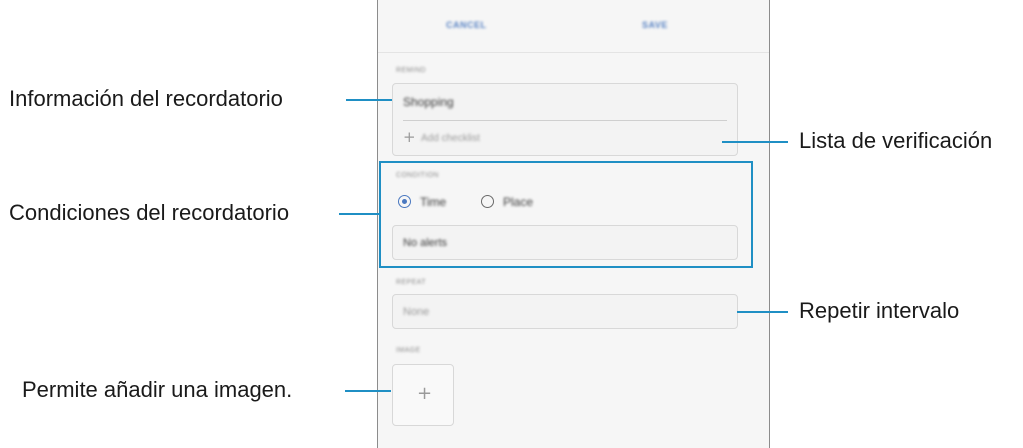  I want to click on callout-checklist: Lista de verificación, so click(896, 140).